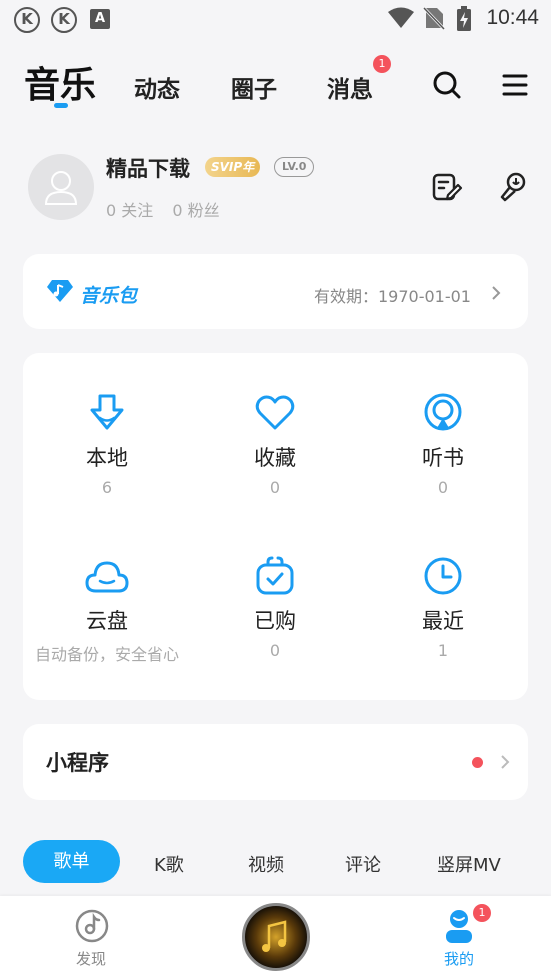  I want to click on now-playing-disc, so click(276, 937).